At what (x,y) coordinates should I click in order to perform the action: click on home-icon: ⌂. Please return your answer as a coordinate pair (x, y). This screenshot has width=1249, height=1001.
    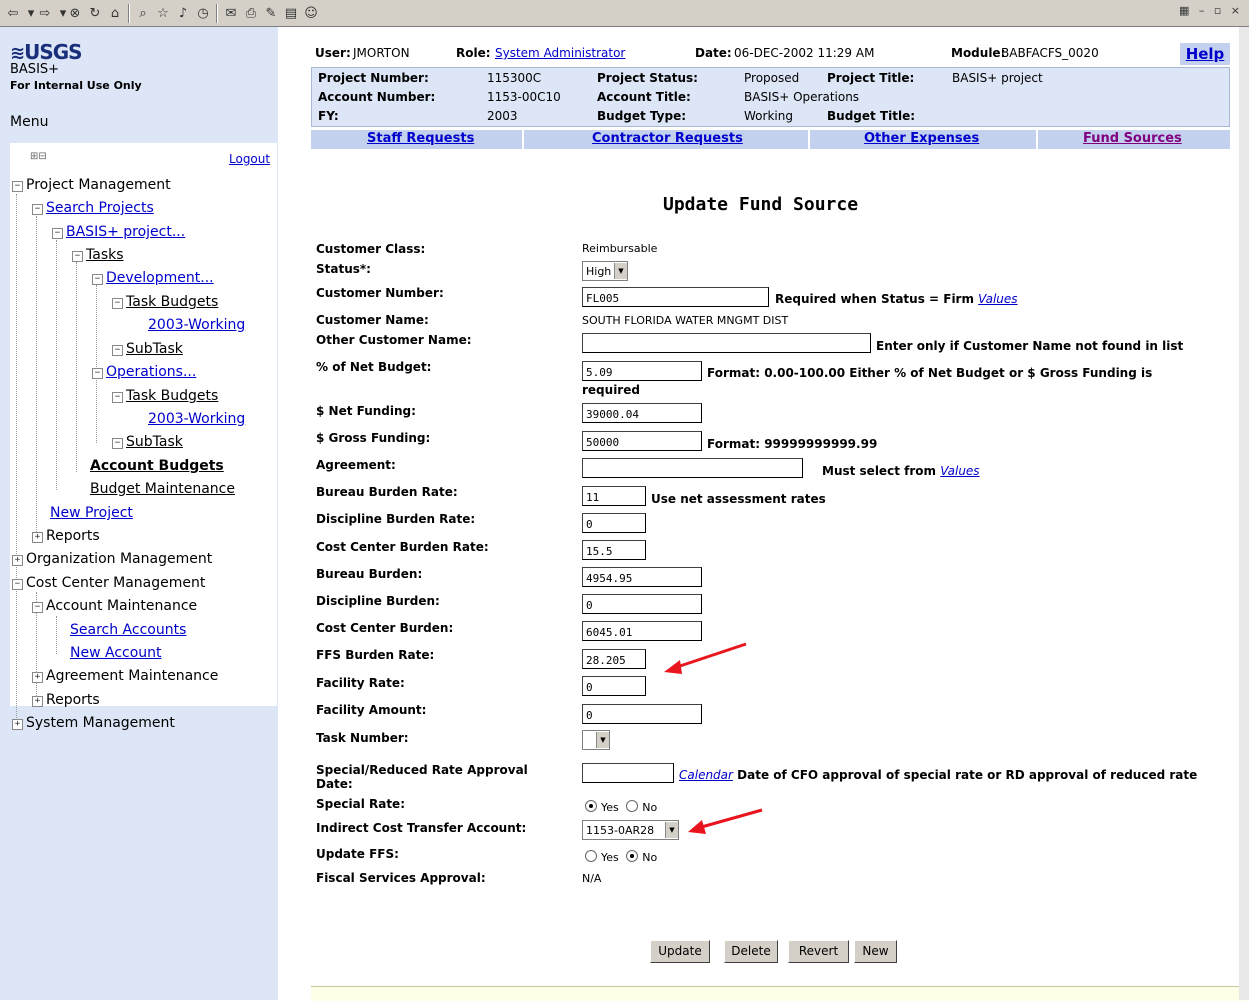
    Looking at the image, I should click on (115, 13).